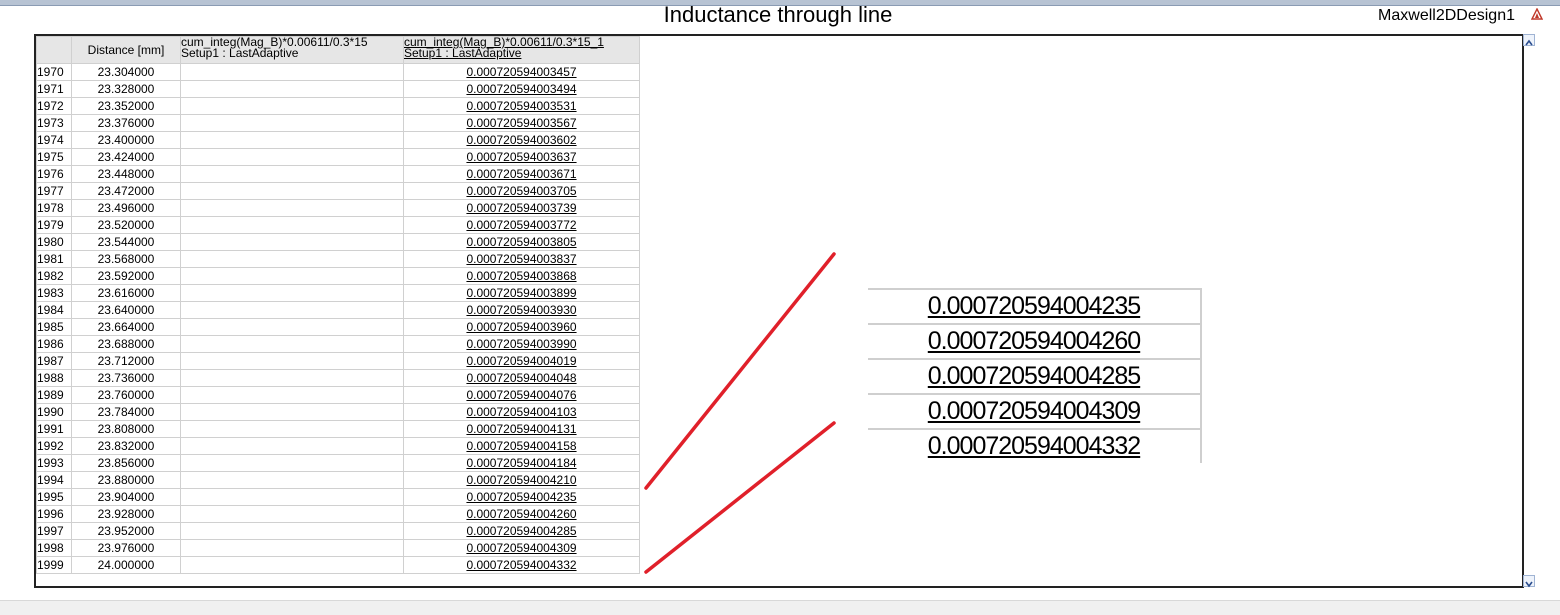 The image size is (1560, 615). What do you see at coordinates (780, 607) in the screenshot?
I see `window-bottom-strip` at bounding box center [780, 607].